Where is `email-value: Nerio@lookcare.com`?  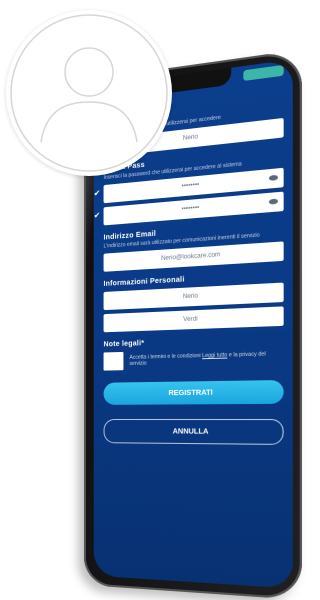
email-value: Nerio@lookcare.com is located at coordinates (191, 257).